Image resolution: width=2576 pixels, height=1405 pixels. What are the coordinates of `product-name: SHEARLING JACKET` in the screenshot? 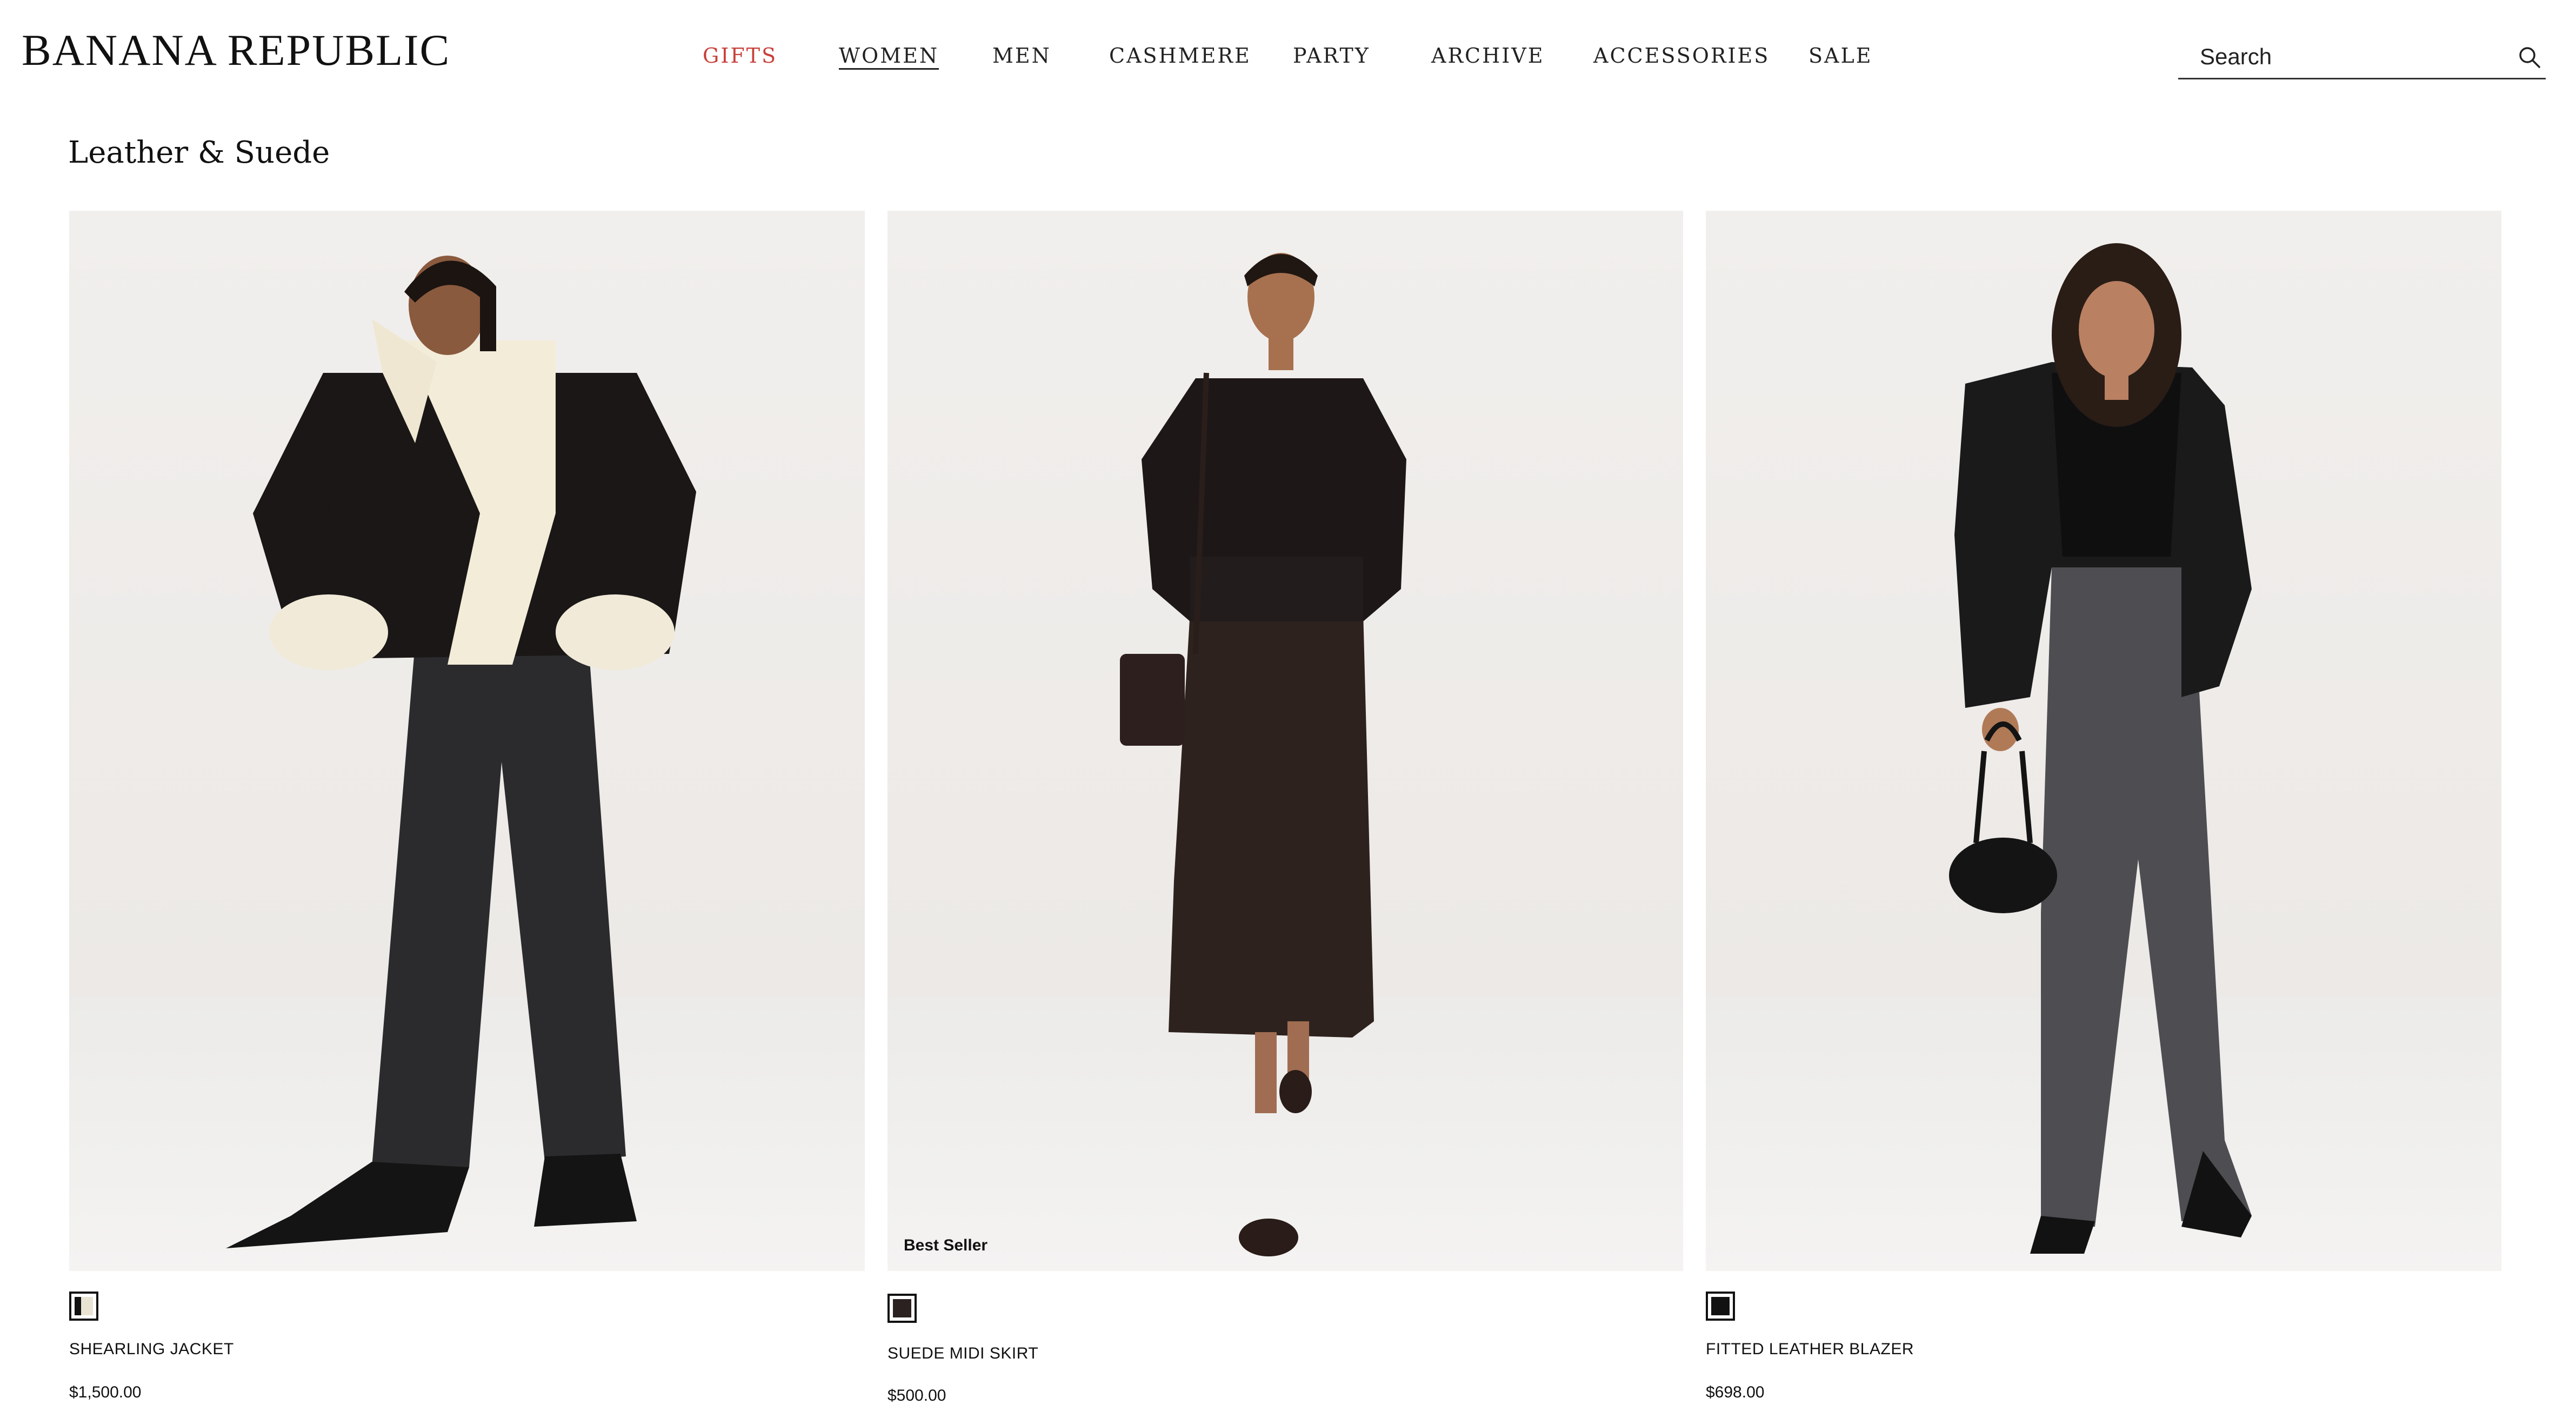 It's located at (151, 1349).